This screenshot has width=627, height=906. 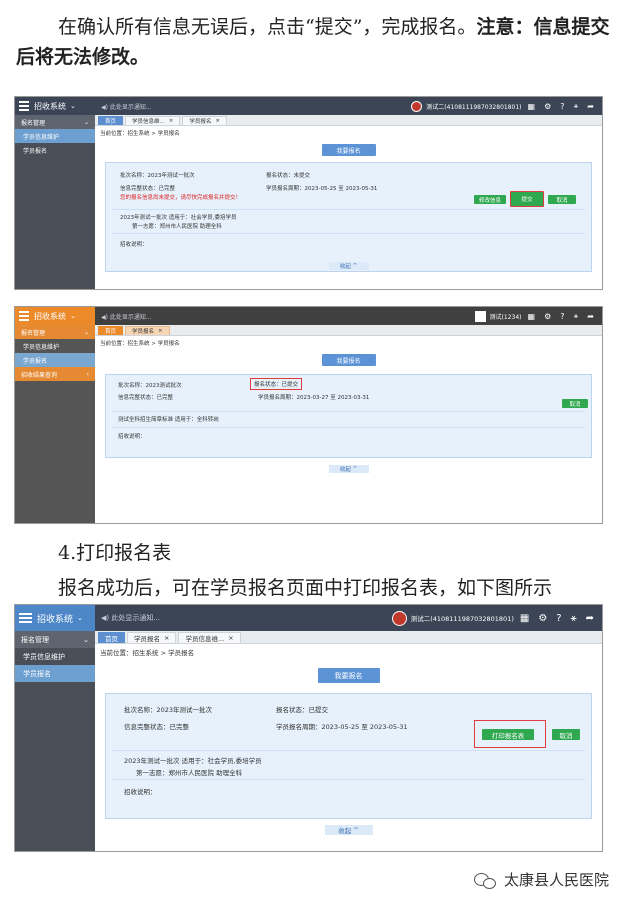 What do you see at coordinates (115, 553) in the screenshot?
I see `section-heading: 4.打印报名表` at bounding box center [115, 553].